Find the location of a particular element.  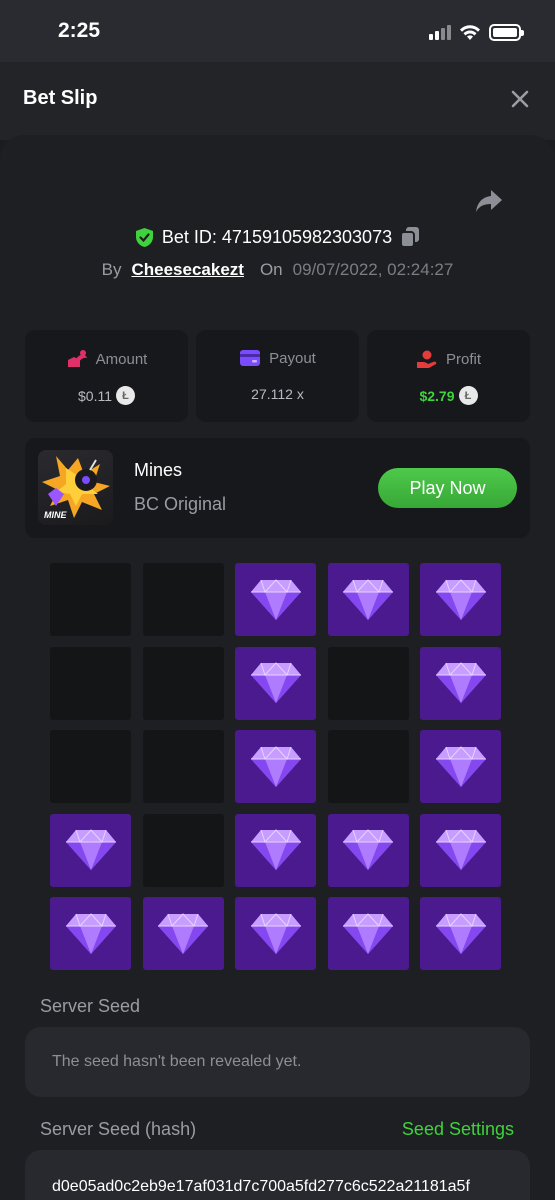

shield-check-icon is located at coordinates (144, 237).